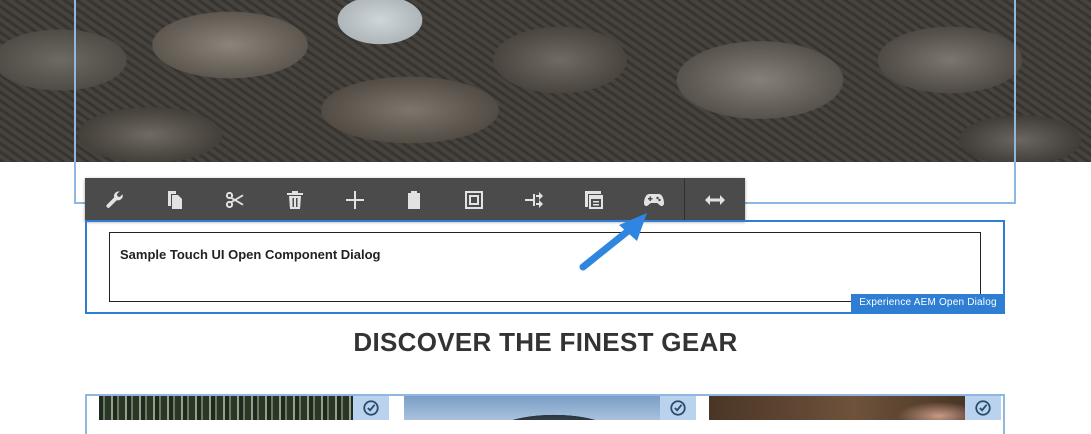 The image size is (1091, 434). I want to click on card-image-forest, so click(244, 408).